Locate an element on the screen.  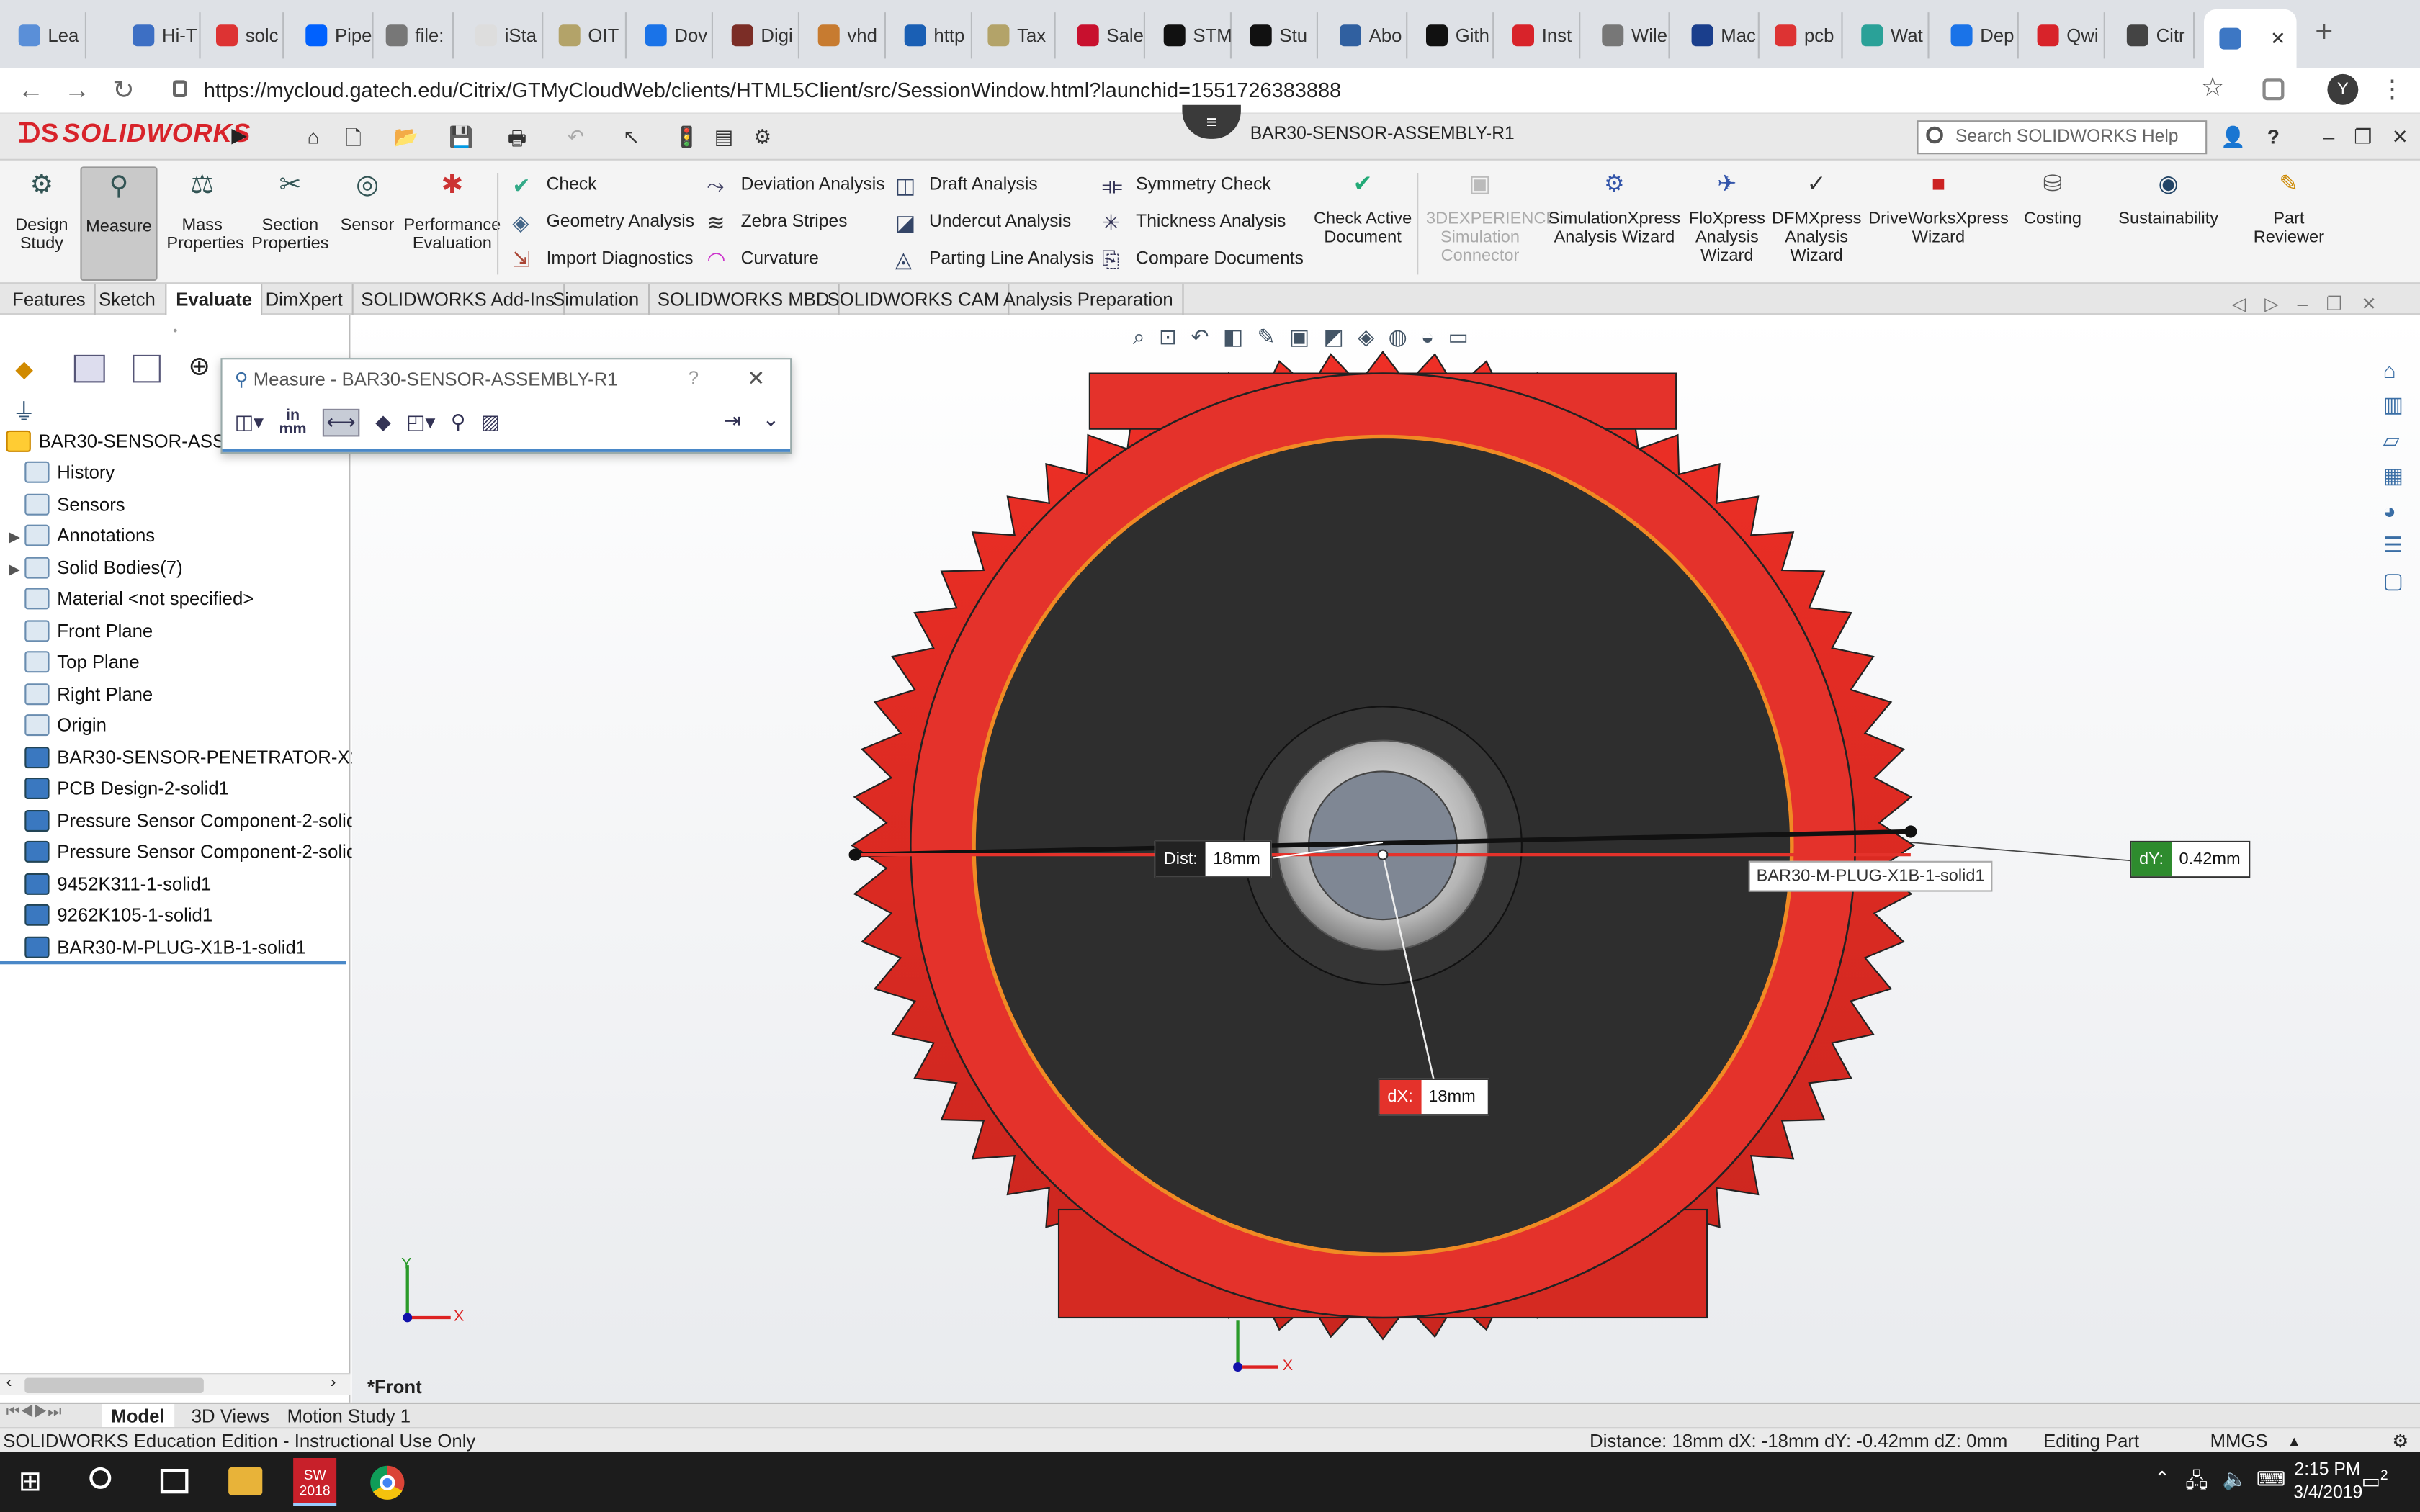
options-gear-icon: ⚙ is located at coordinates (762, 137).